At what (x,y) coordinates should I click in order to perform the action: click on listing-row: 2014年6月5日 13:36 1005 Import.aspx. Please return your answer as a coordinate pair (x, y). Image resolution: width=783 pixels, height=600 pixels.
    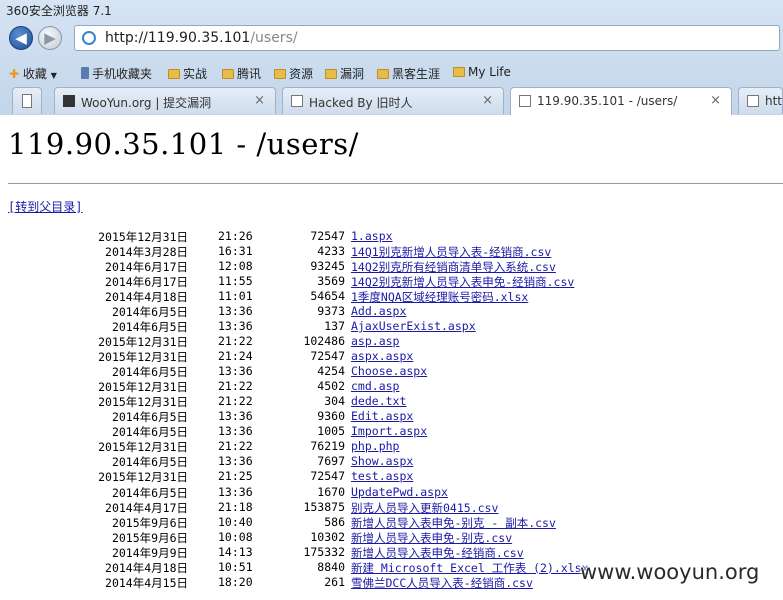
    Looking at the image, I should click on (391, 431).